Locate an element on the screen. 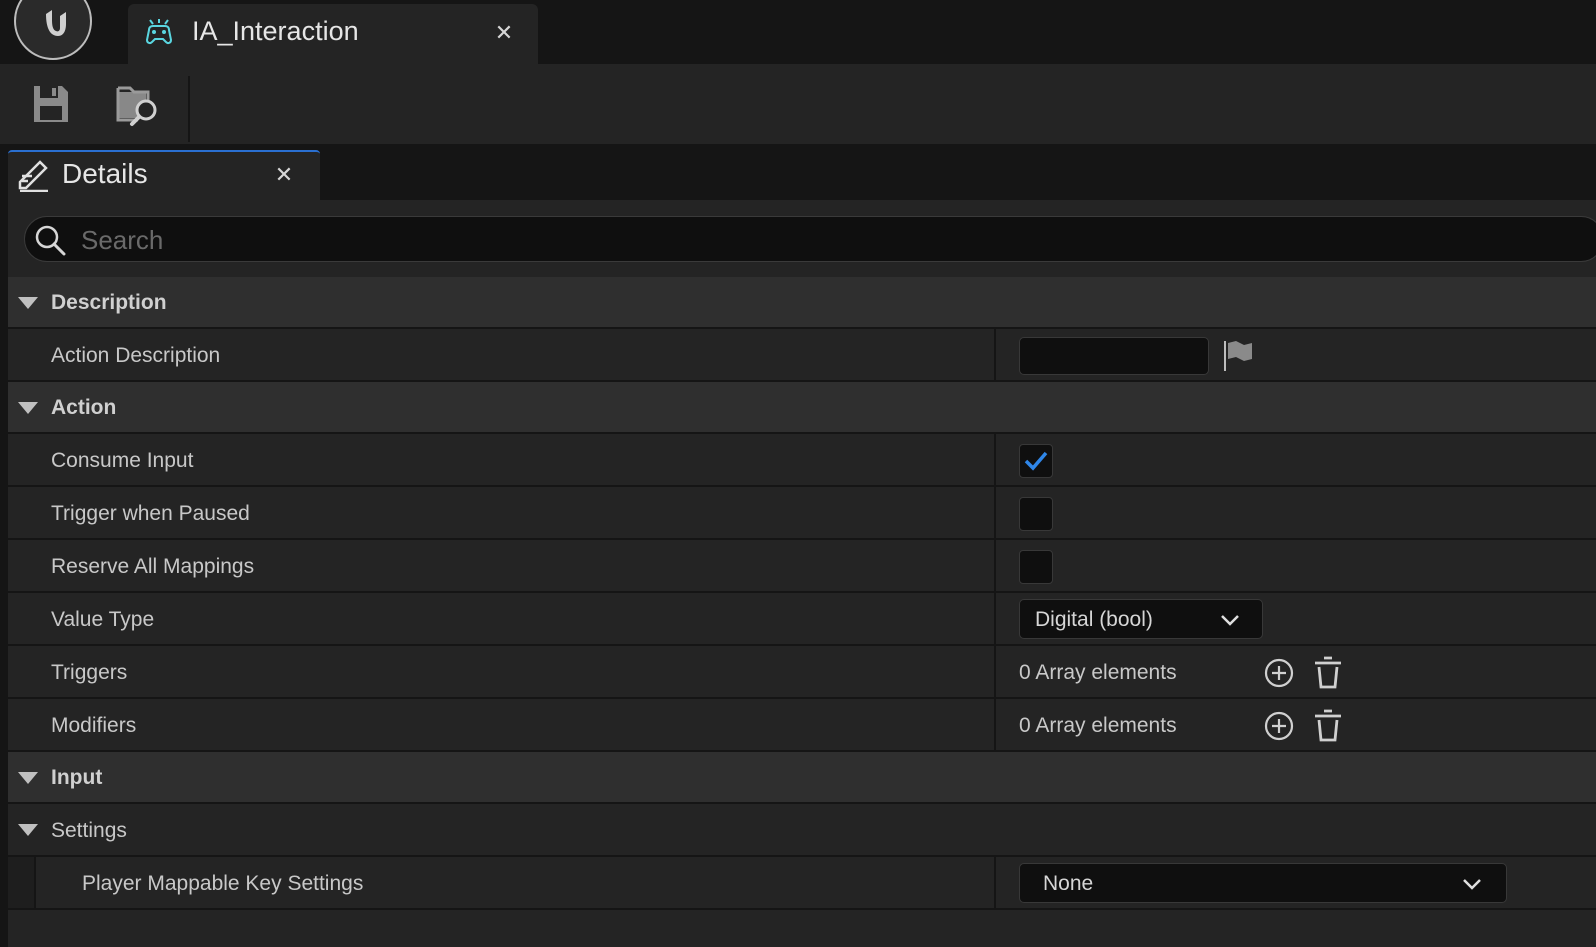 The height and width of the screenshot is (947, 1596). property-label: Player Mappable Key Settings is located at coordinates (223, 883).